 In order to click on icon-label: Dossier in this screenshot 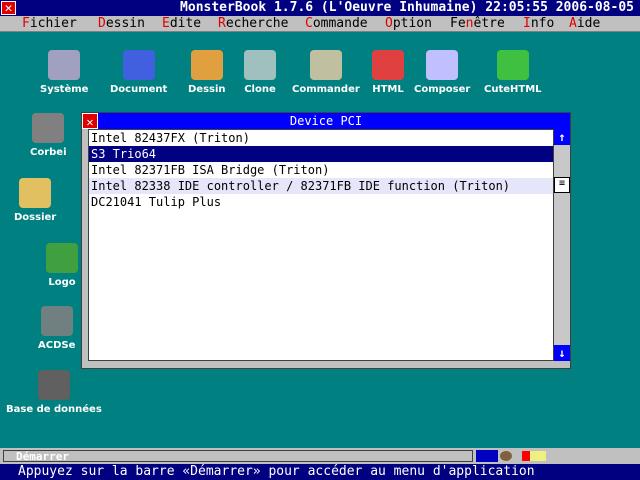, I will do `click(35, 217)`.